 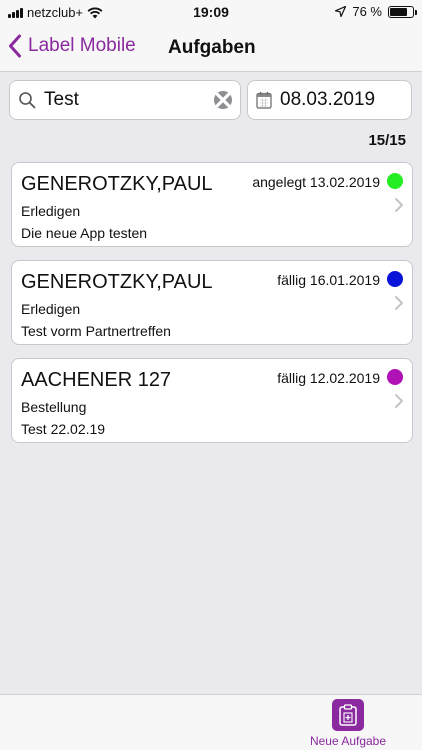 I want to click on location-arrow-icon, so click(x=341, y=11).